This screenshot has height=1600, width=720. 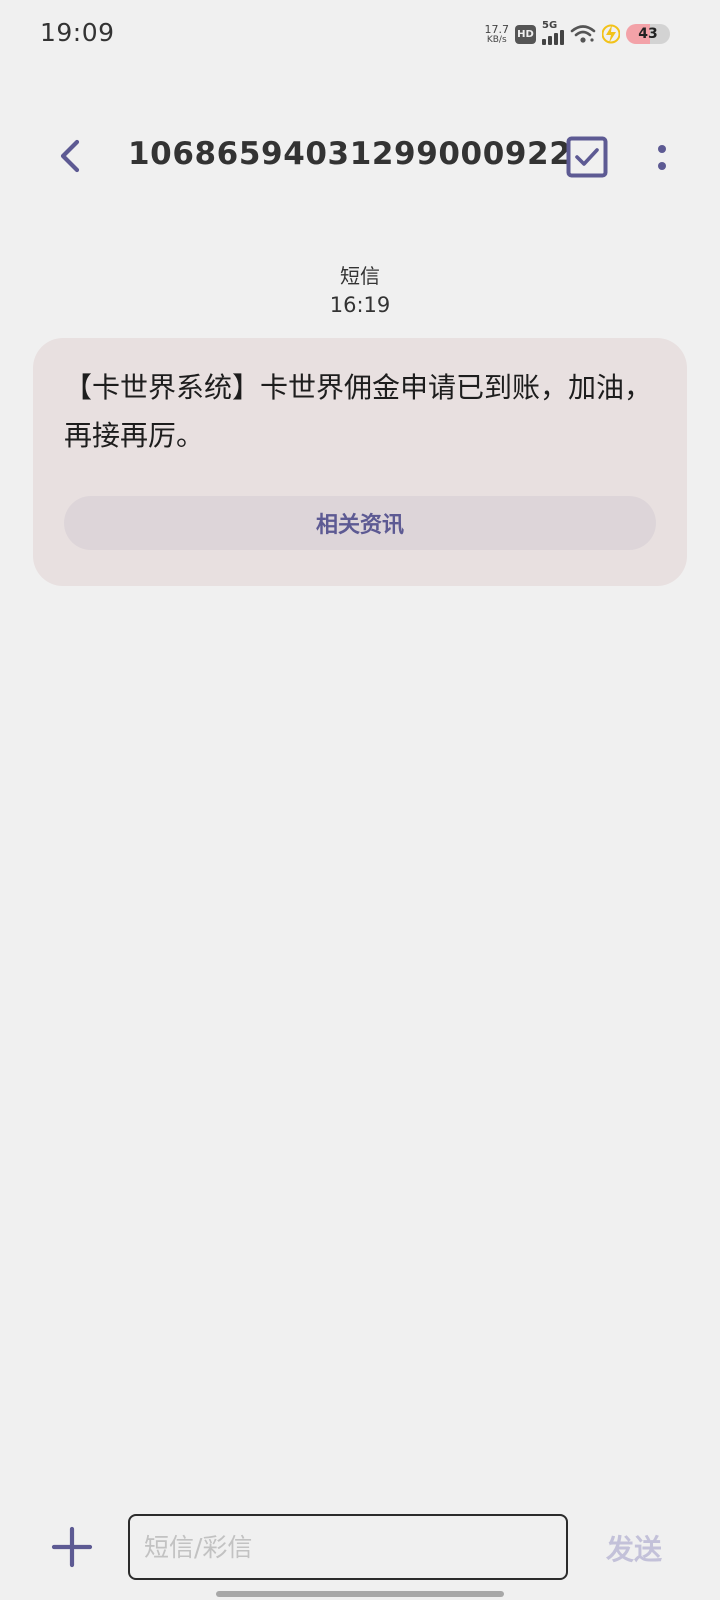 I want to click on chevron-left-icon, so click(x=70, y=156).